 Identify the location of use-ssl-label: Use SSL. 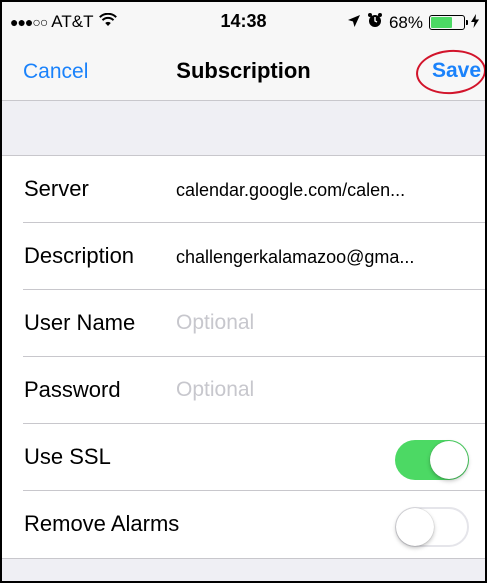
(67, 456).